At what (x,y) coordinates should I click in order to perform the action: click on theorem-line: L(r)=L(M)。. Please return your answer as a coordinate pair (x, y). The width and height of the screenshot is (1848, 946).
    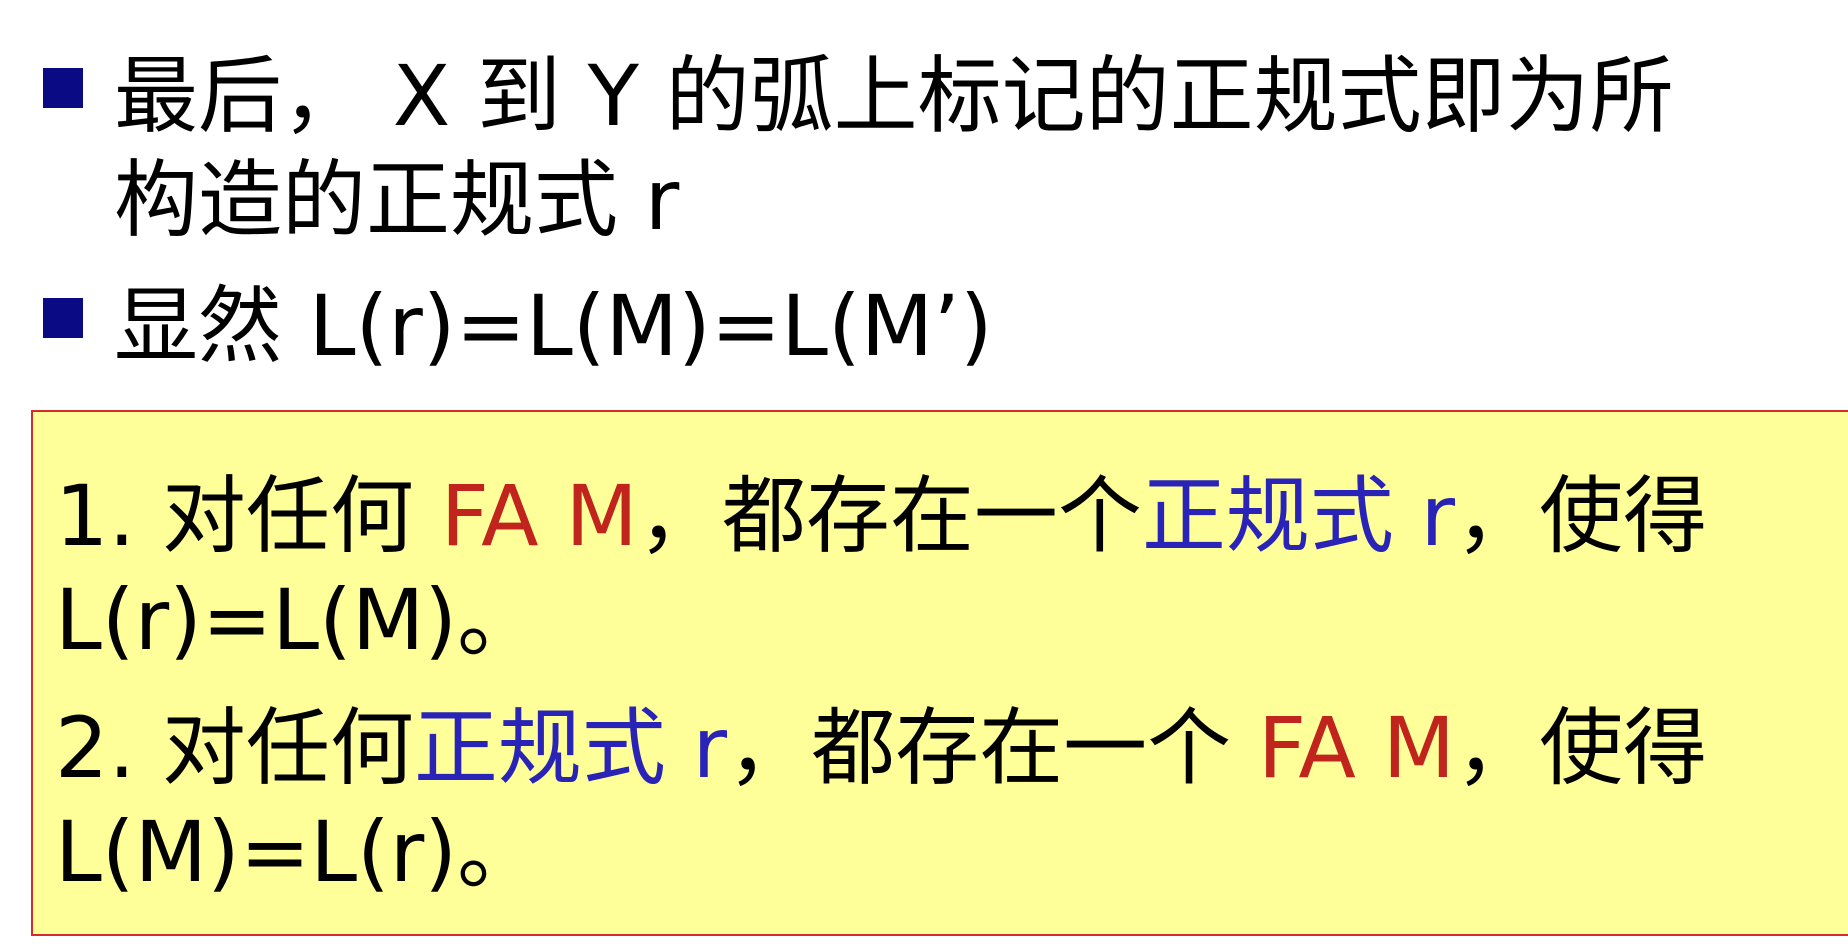
    Looking at the image, I should click on (298, 620).